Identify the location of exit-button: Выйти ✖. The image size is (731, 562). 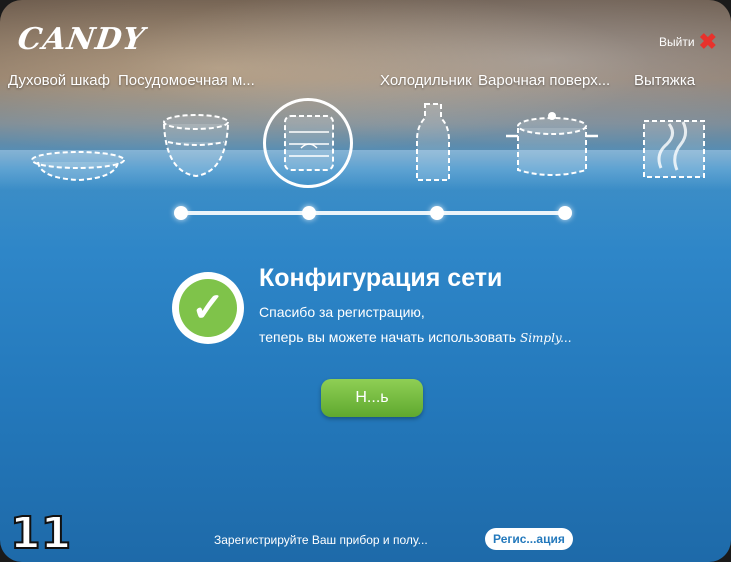
(688, 41).